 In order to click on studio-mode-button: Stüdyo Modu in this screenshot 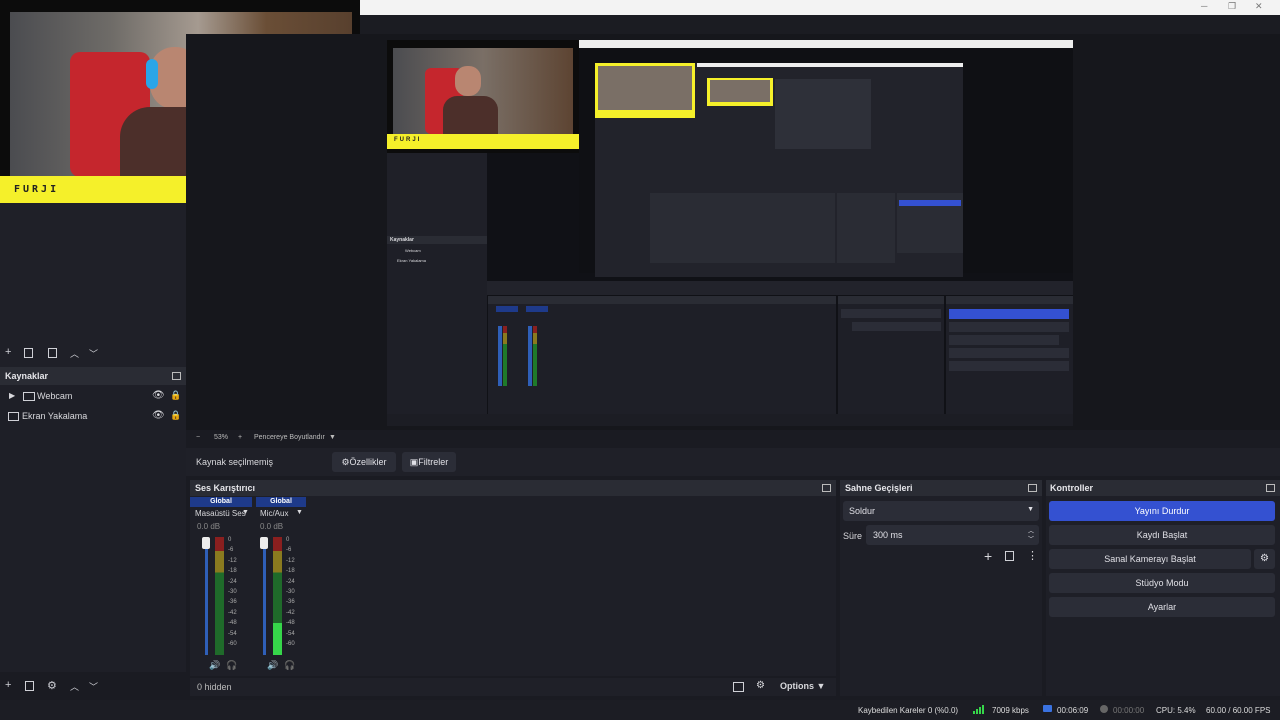, I will do `click(1162, 583)`.